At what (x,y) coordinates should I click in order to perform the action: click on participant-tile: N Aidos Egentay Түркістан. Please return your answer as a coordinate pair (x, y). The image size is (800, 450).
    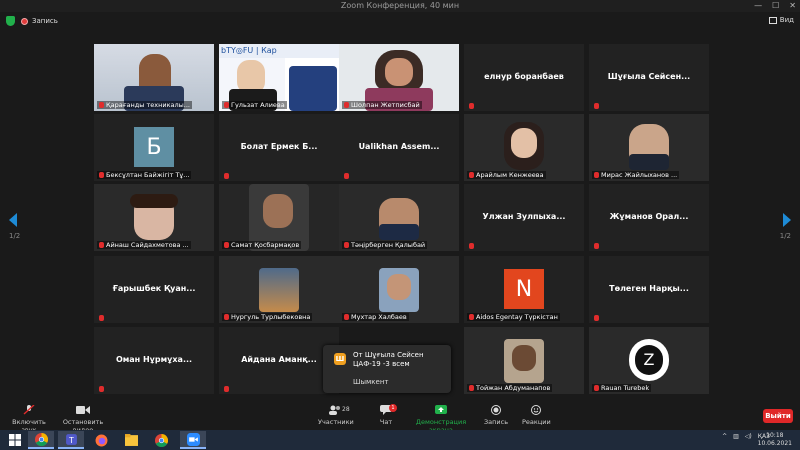
    Looking at the image, I should click on (524, 289).